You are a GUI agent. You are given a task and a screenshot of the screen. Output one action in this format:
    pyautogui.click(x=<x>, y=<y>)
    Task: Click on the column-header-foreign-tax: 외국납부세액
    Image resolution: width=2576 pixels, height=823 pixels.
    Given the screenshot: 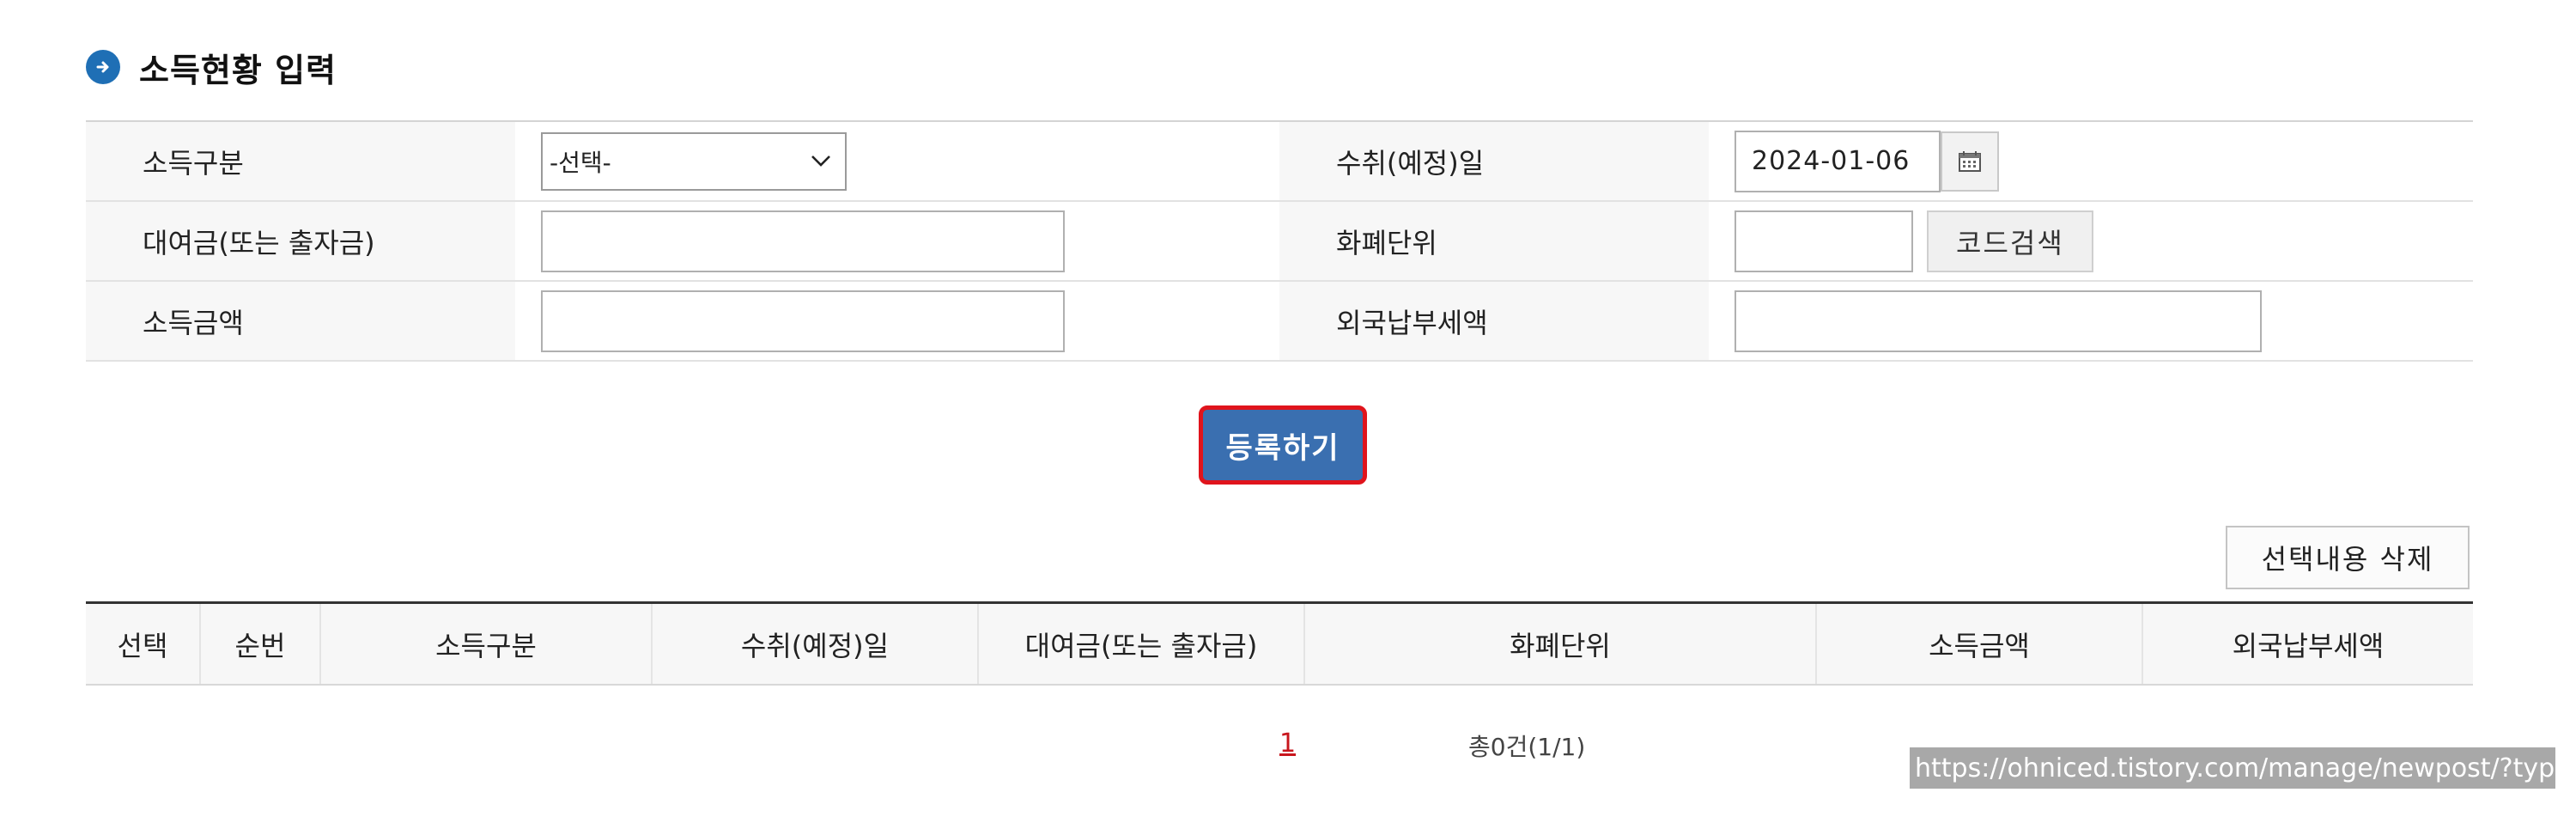 What is the action you would take?
    pyautogui.click(x=2309, y=645)
    